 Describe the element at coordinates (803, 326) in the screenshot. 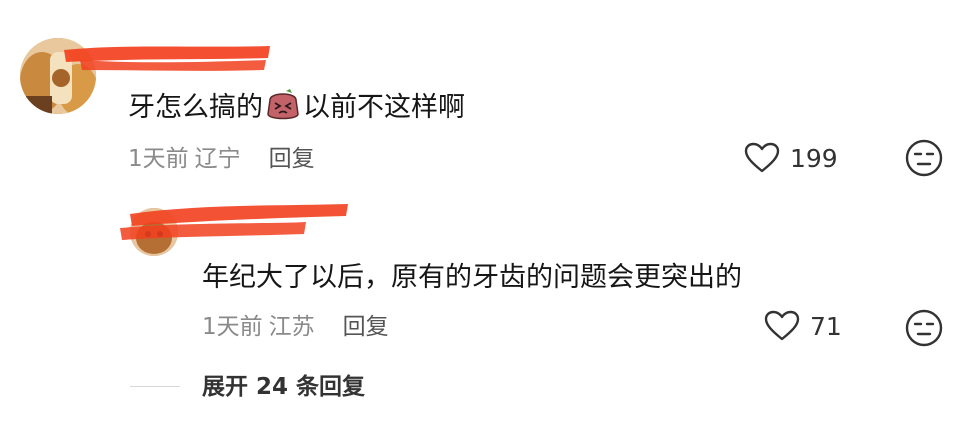

I see `like-button: 71` at that location.